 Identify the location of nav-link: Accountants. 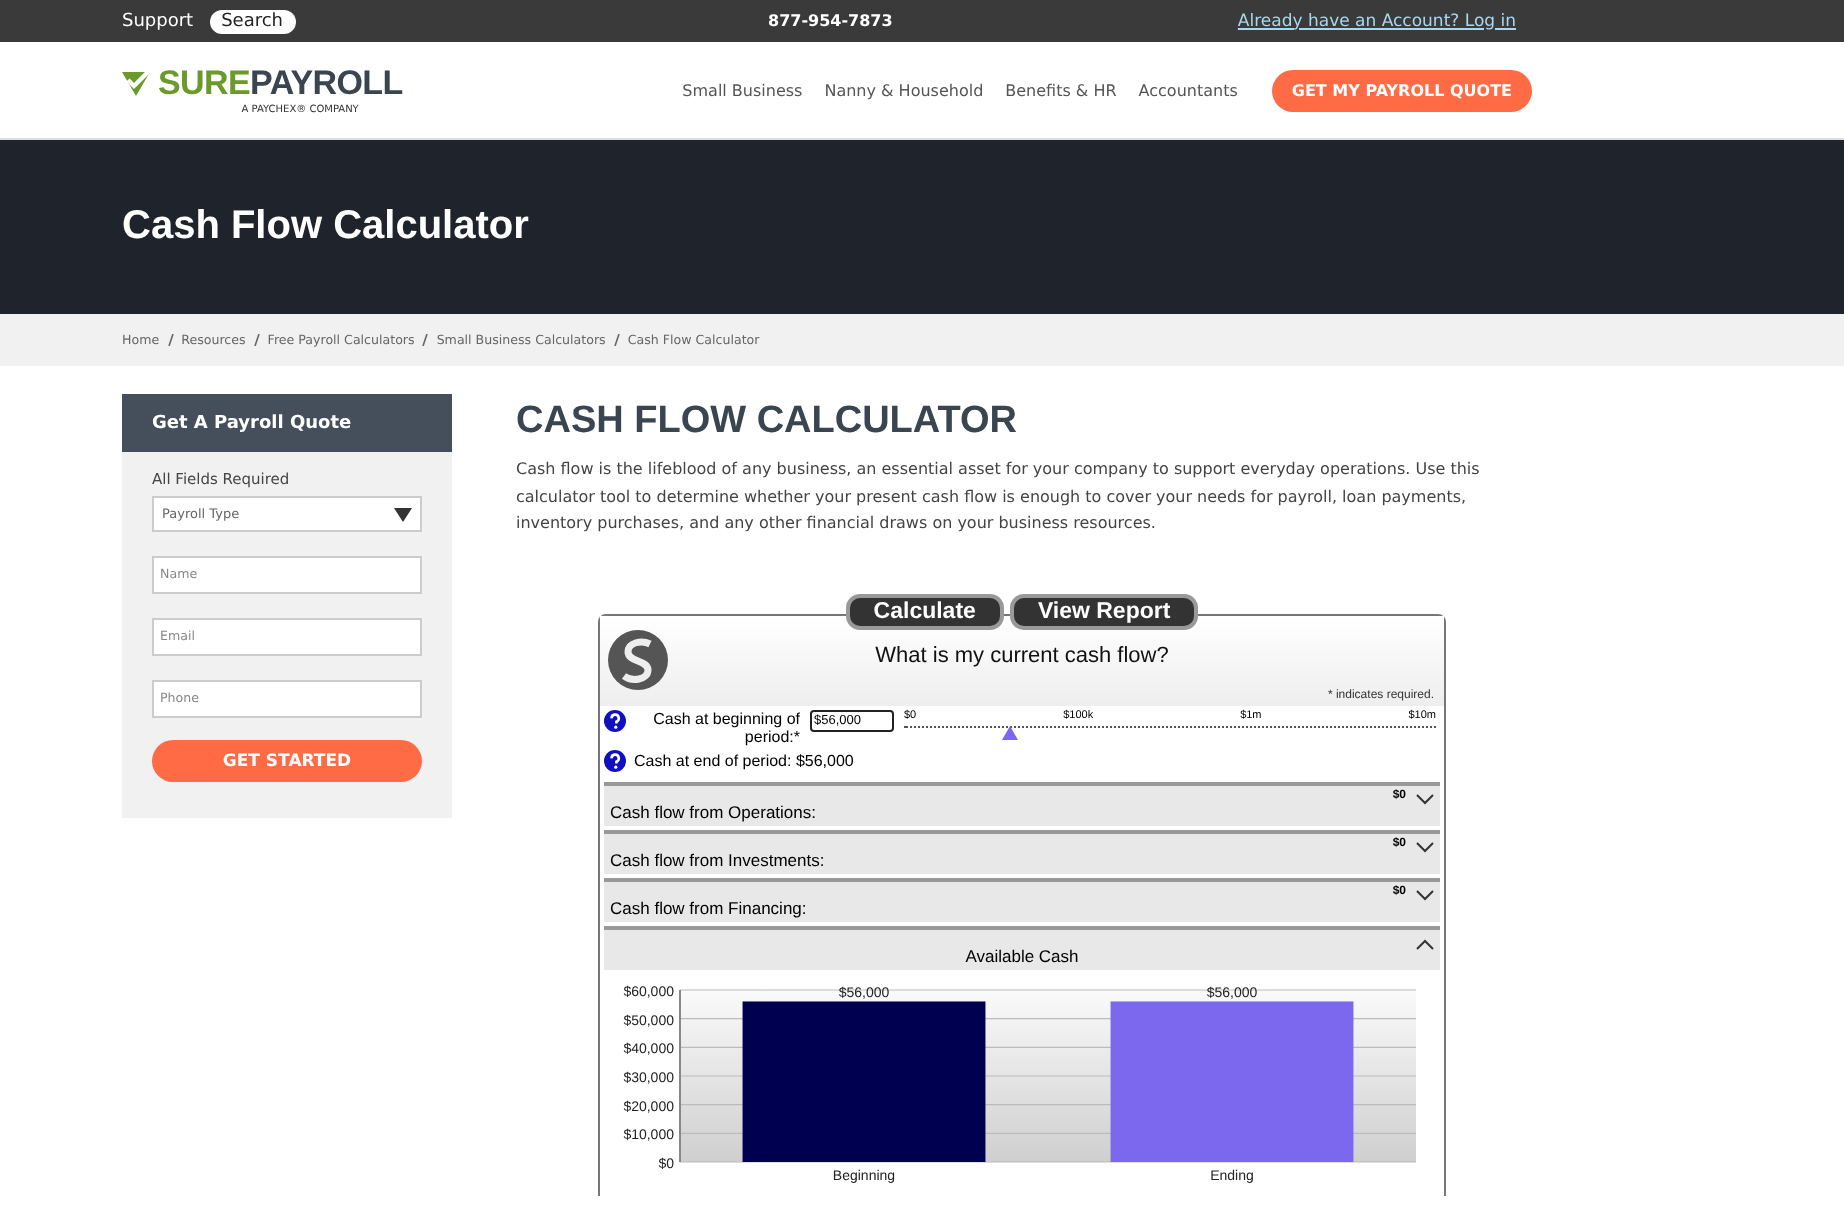
(1188, 90).